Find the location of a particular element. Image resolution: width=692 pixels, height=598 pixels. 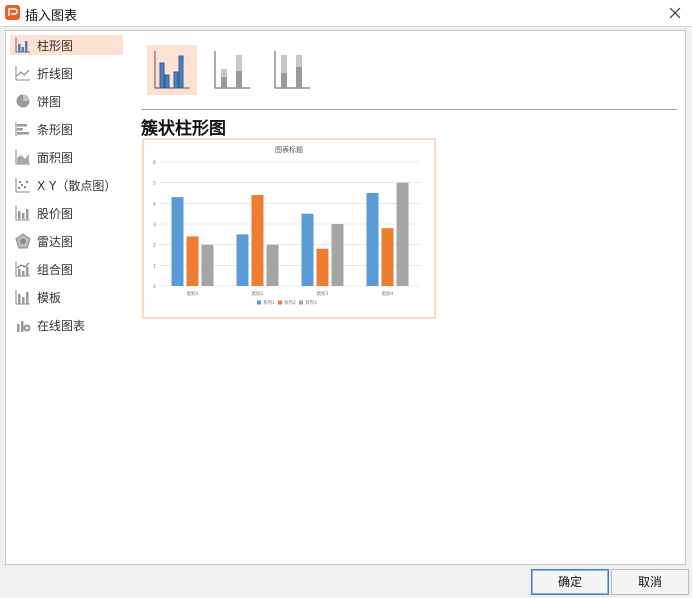

sidebar-item-label: X Y（散点图） is located at coordinates (77, 186).